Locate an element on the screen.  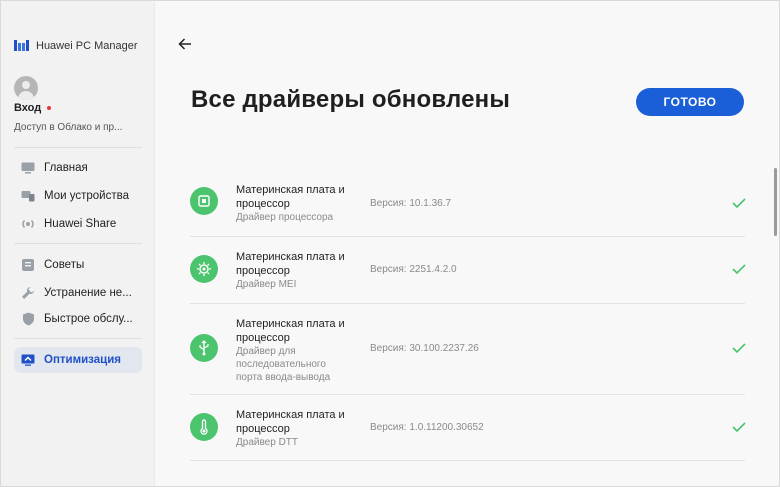
done-button: ГОТОВО is located at coordinates (690, 102).